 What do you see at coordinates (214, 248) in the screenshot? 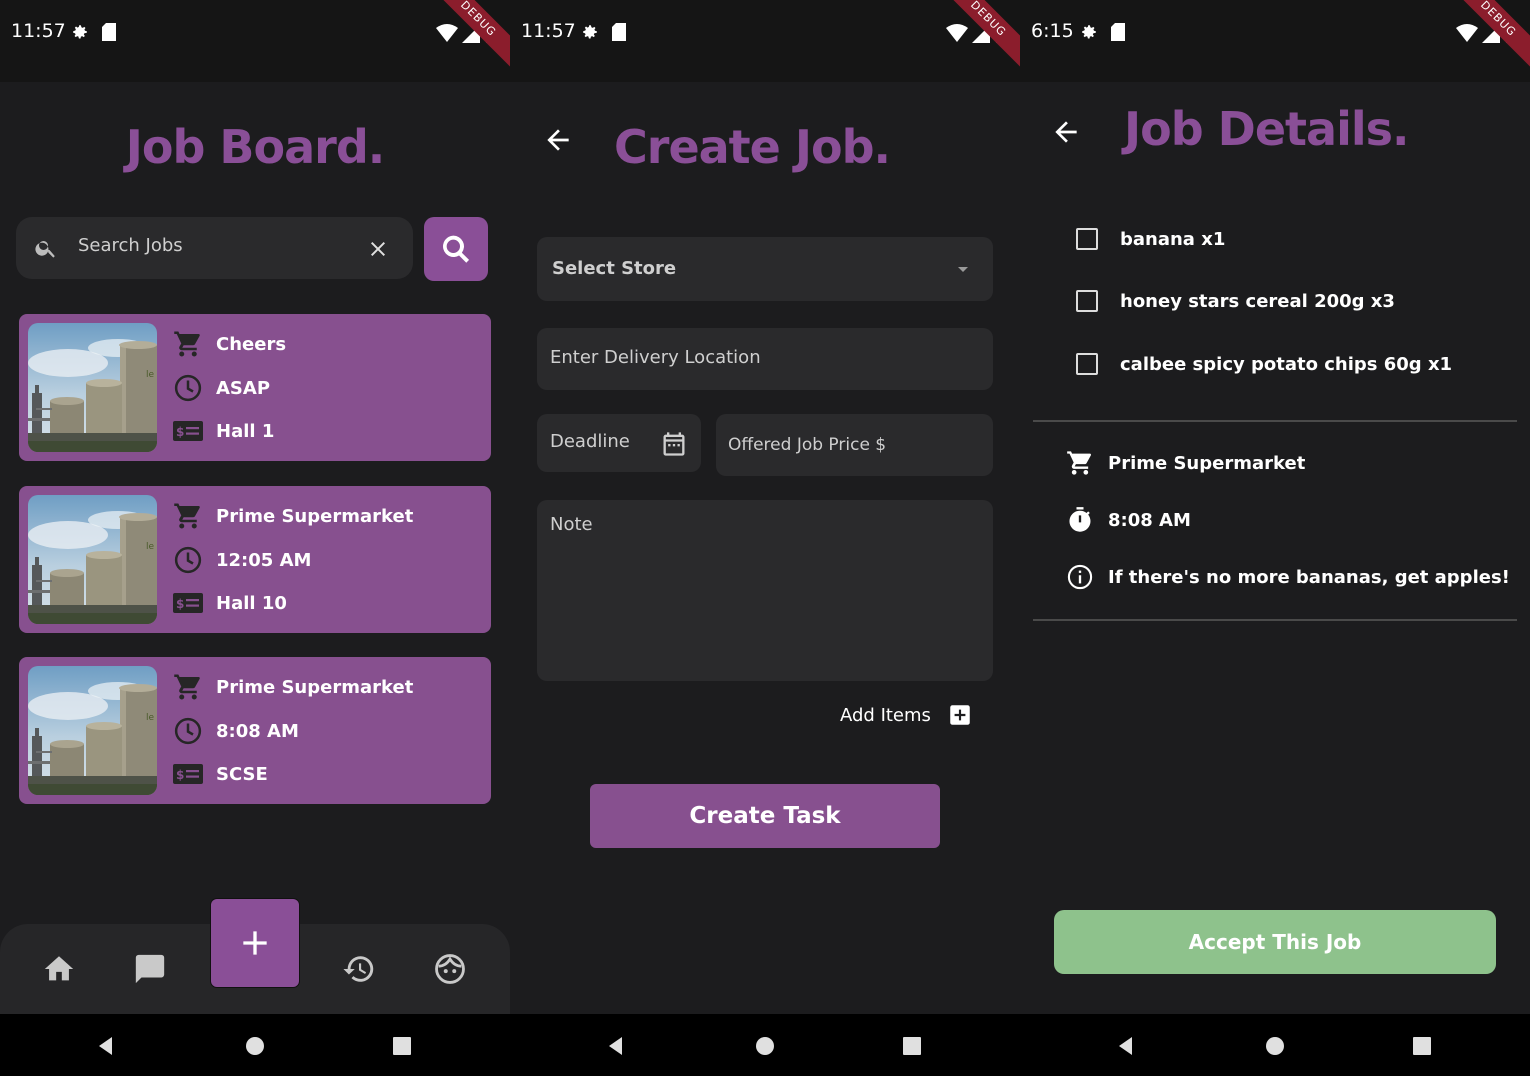
I see `search-field: Search Jobs` at bounding box center [214, 248].